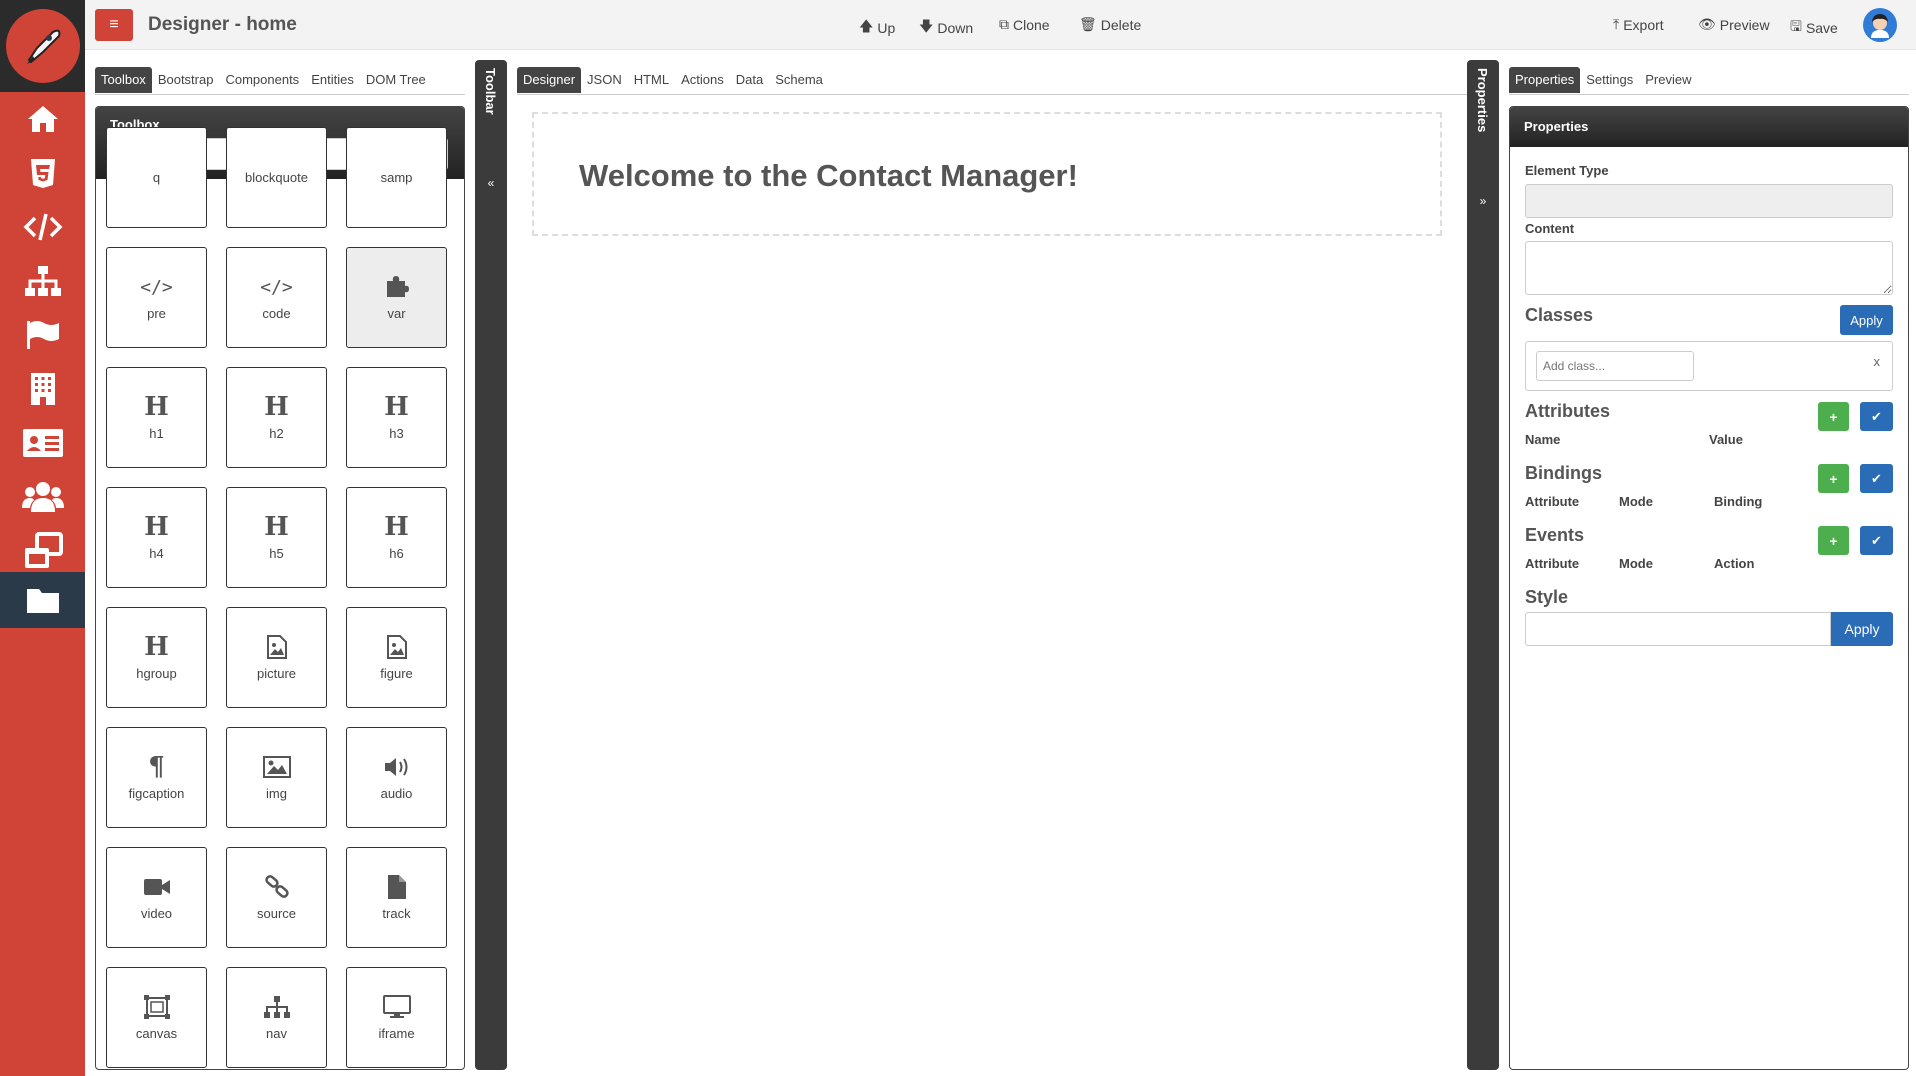  I want to click on home-icon, so click(42, 119).